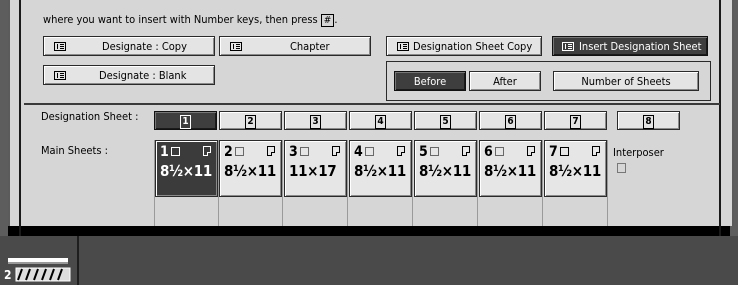 The width and height of the screenshot is (738, 285). What do you see at coordinates (90, 116) in the screenshot?
I see `designation-sheet-label: Designation Sheet :` at bounding box center [90, 116].